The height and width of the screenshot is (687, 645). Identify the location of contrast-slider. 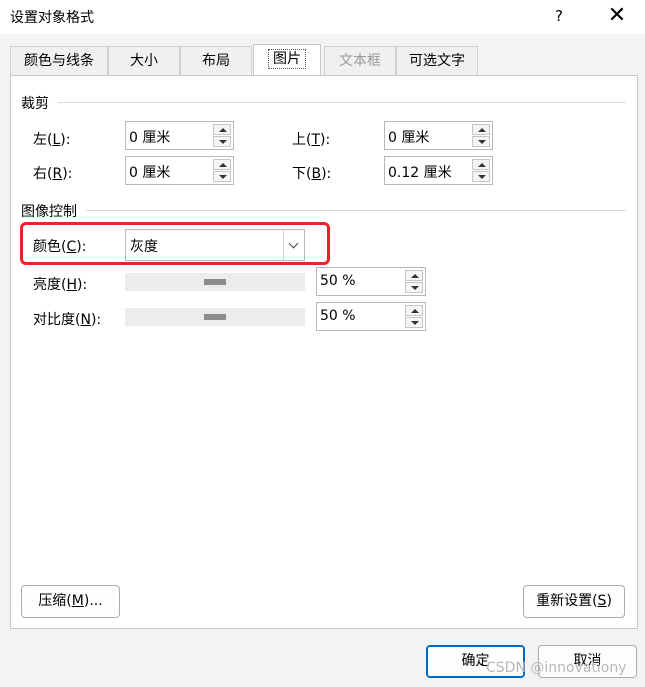
(215, 317).